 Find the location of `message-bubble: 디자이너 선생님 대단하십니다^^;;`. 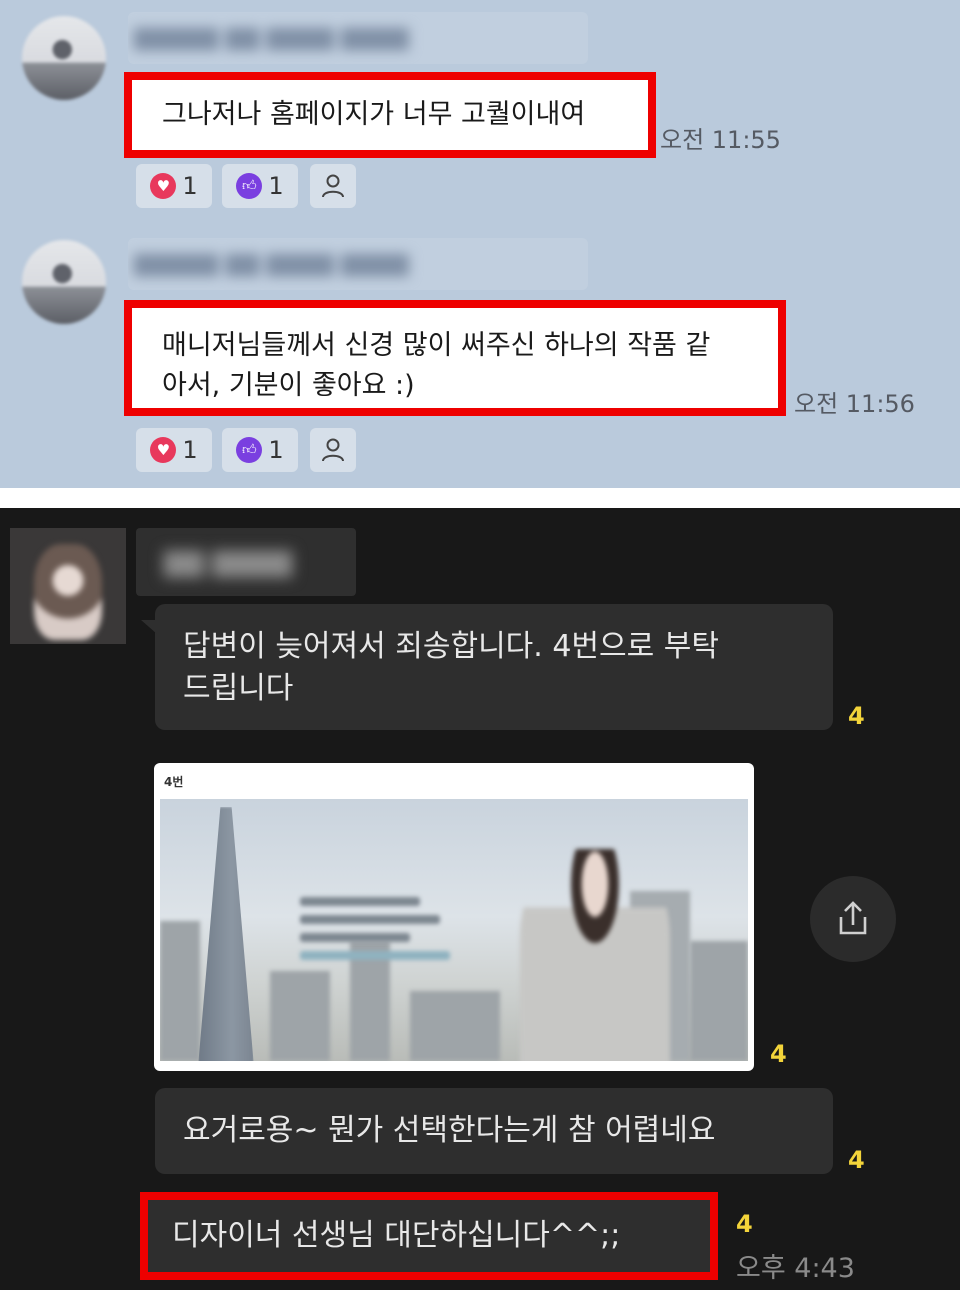

message-bubble: 디자이너 선생님 대단하십니다^^;; is located at coordinates (429, 1236).